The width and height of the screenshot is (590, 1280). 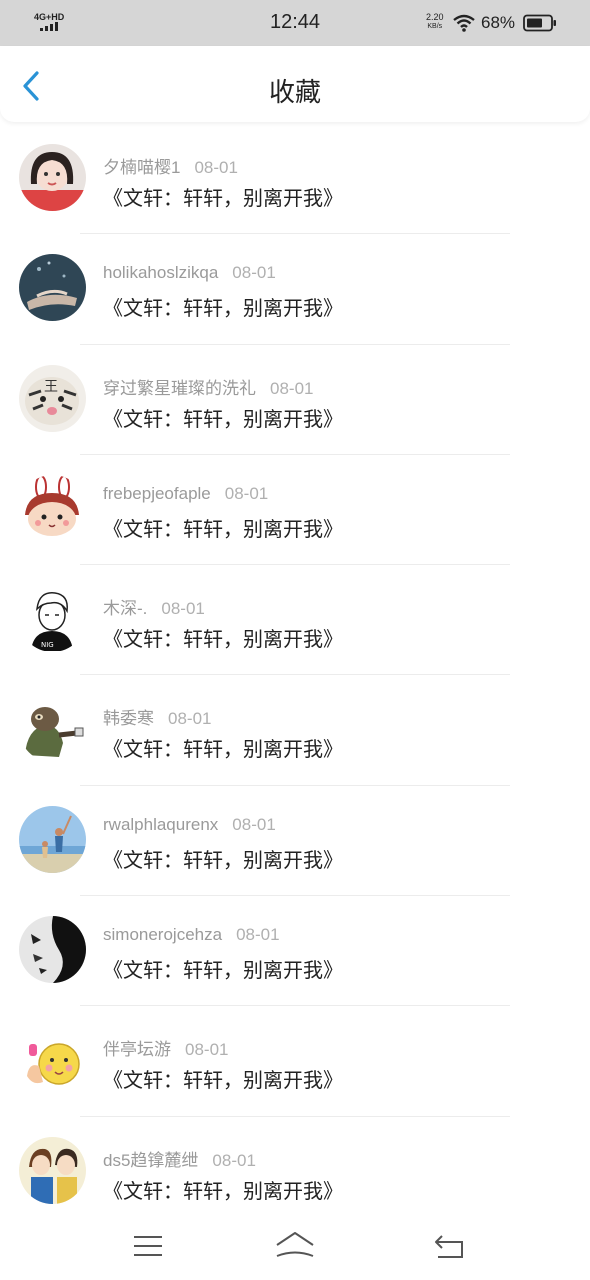 I want to click on item-meta: rwalphlaqurenx 08-01, so click(x=189, y=825).